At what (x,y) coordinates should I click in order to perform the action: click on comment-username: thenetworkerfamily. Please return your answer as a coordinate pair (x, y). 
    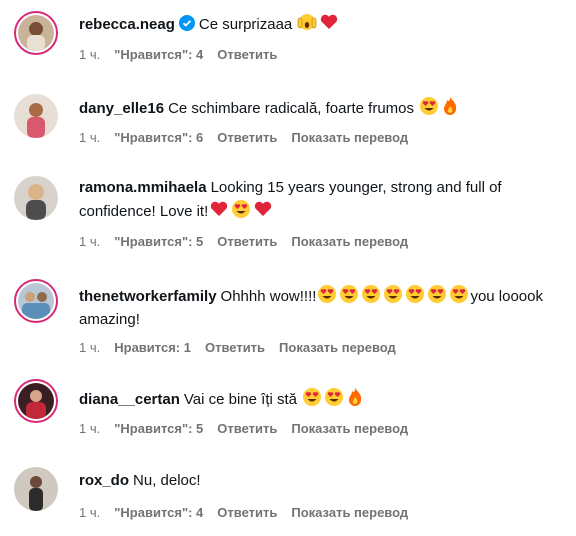
    Looking at the image, I should click on (148, 296).